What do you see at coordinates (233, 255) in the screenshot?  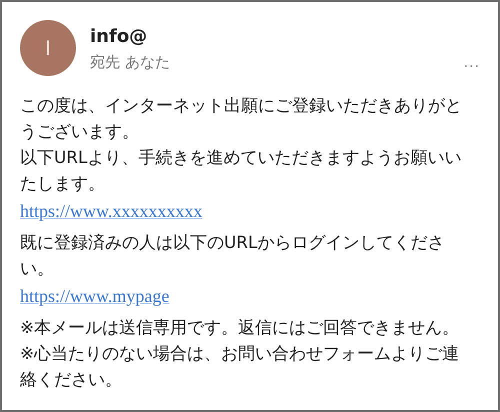 I see `message-paragraph: 既に登録済みの人は以下のURLからログインしてください。` at bounding box center [233, 255].